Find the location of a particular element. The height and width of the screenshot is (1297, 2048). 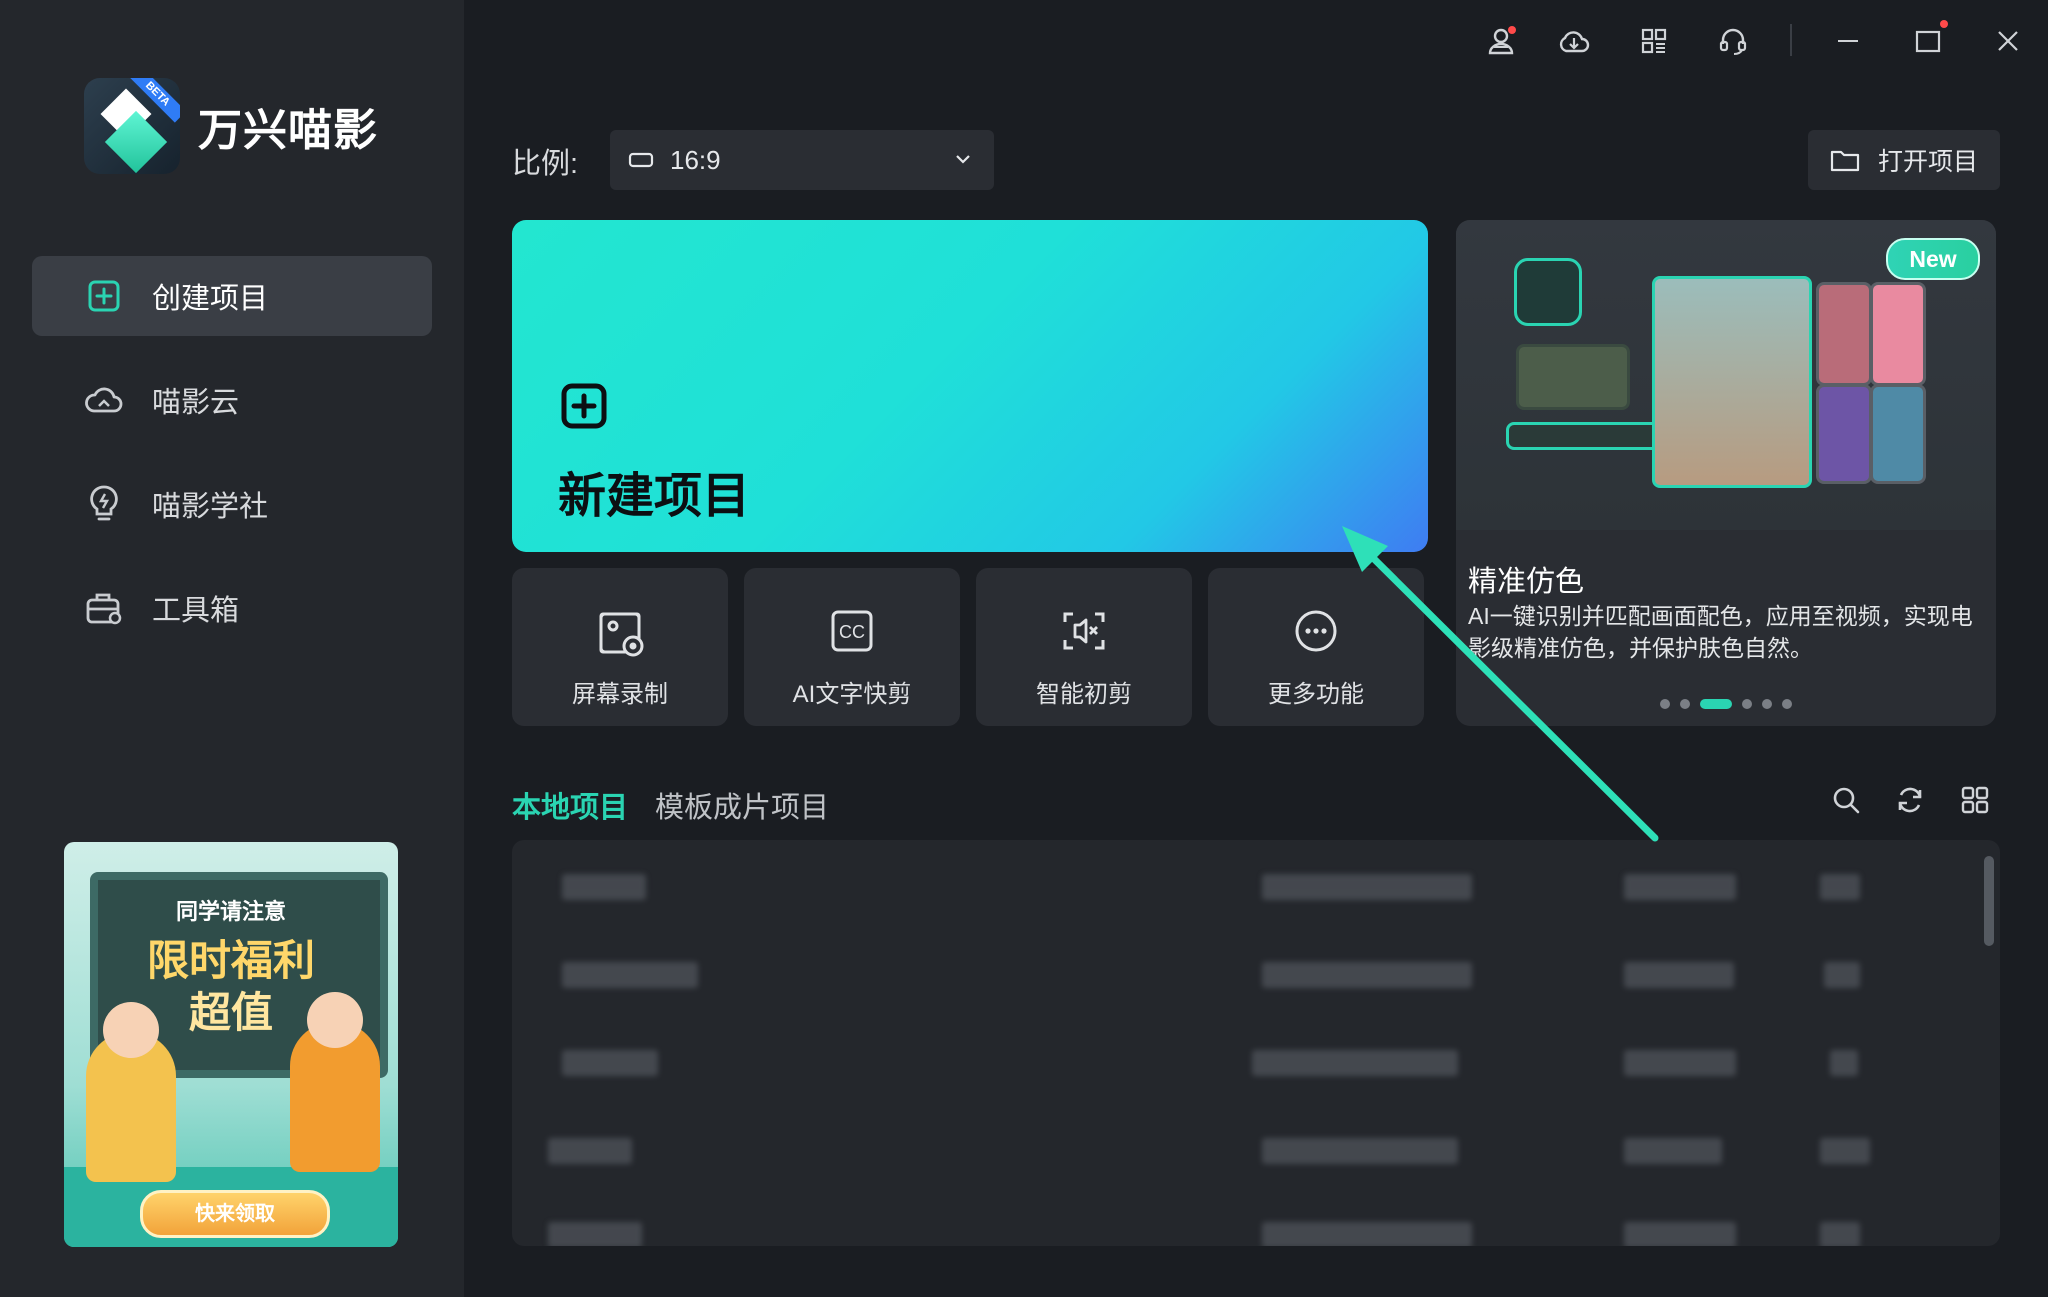

open-project-button: 打开项目 is located at coordinates (1904, 160).